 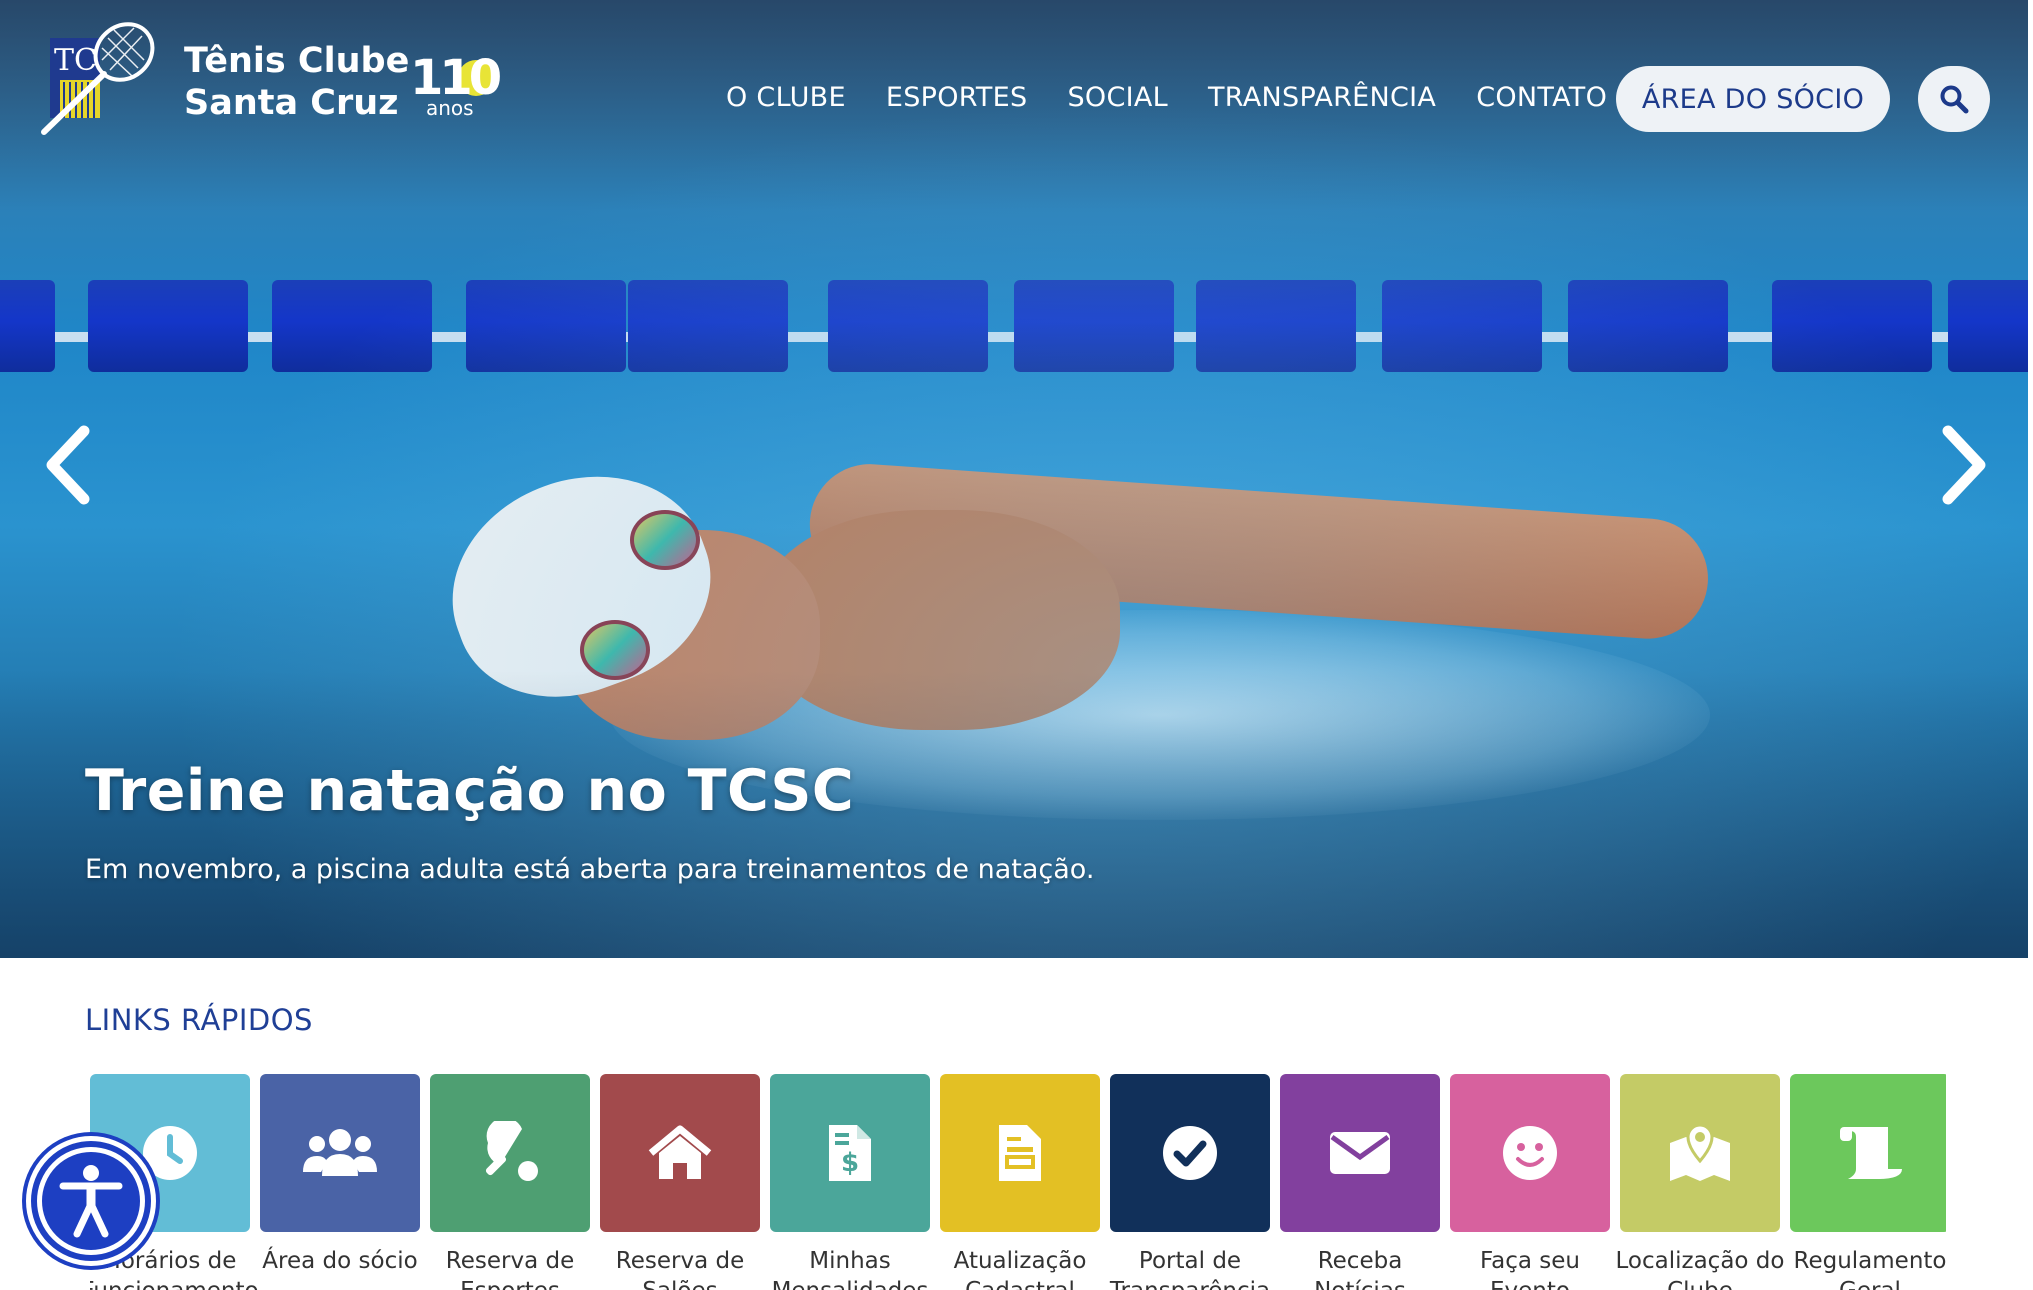 I want to click on invoice-icon: $, so click(x=850, y=1153).